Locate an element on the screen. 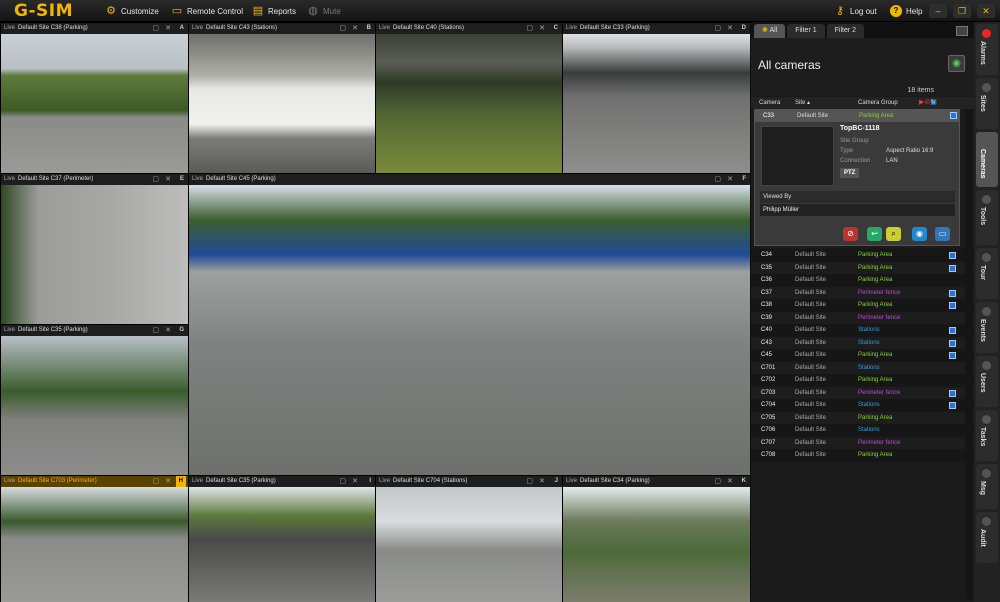 The width and height of the screenshot is (1000, 602). table-row: C704 Default Site Stations is located at coordinates (862, 405).